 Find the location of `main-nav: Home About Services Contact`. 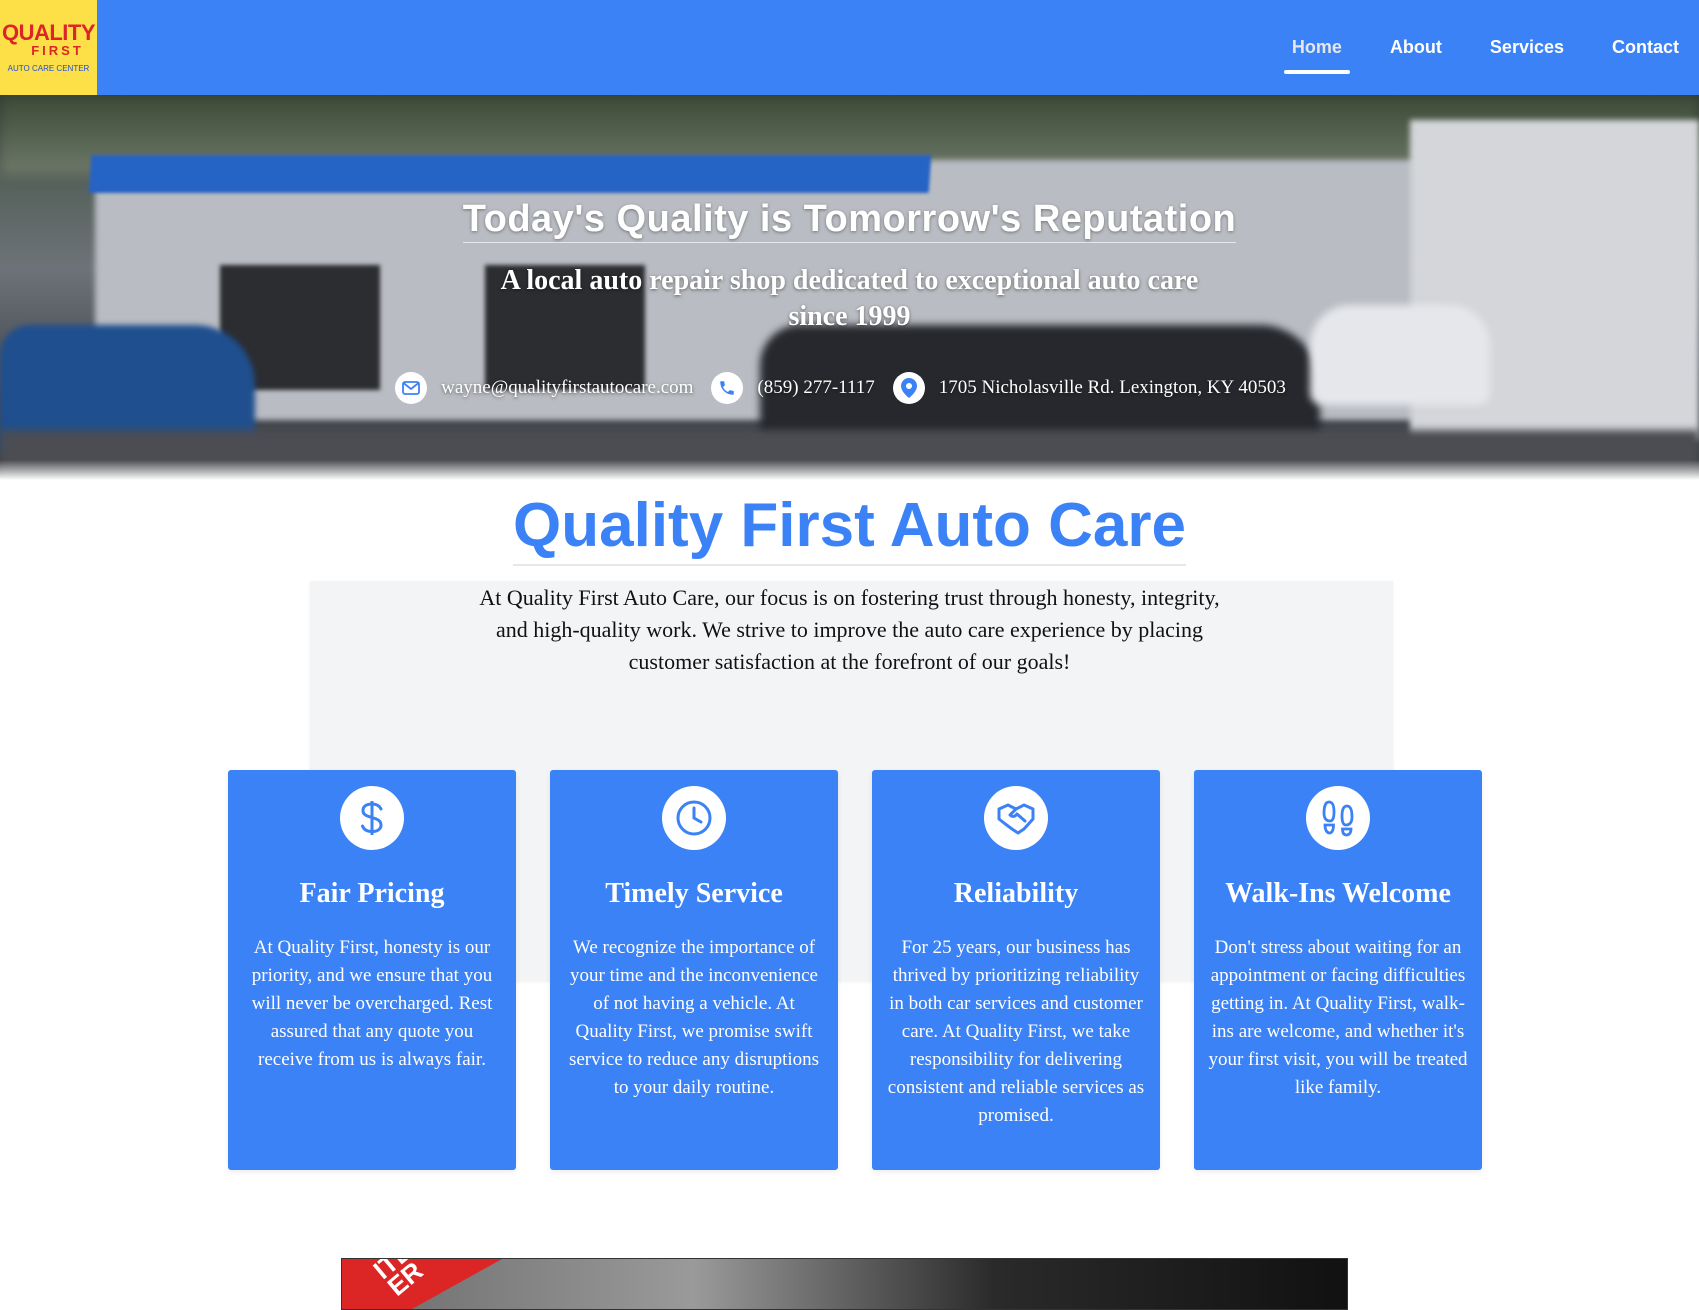

main-nav: Home About Services Contact is located at coordinates (1485, 47).